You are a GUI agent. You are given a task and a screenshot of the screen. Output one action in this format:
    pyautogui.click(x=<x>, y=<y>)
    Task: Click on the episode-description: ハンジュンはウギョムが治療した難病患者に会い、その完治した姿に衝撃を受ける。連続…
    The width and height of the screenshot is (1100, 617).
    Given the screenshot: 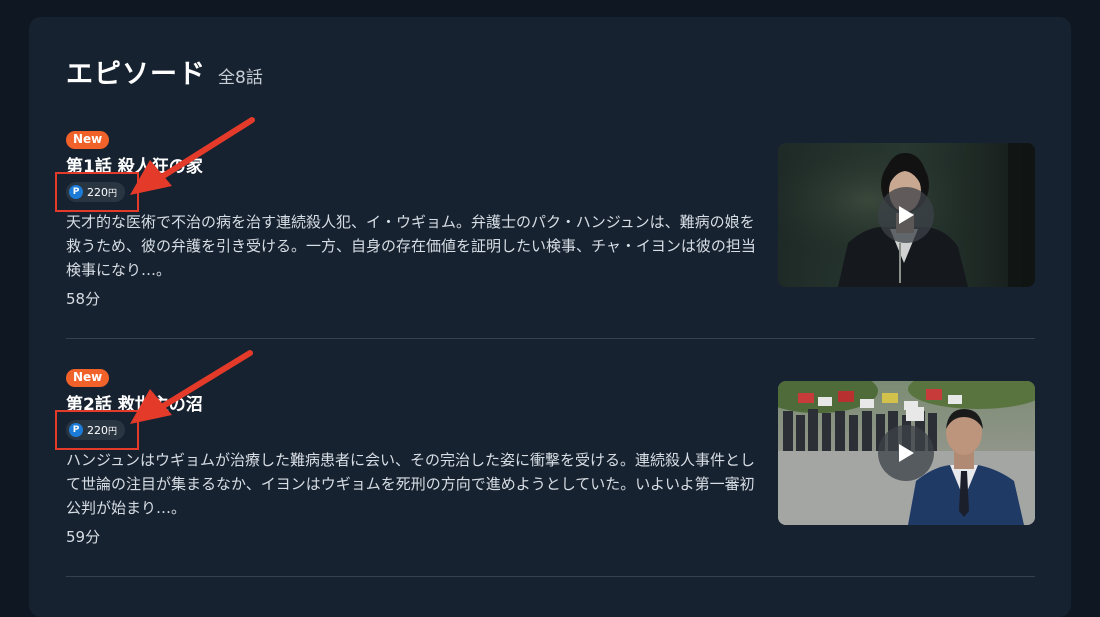 What is the action you would take?
    pyautogui.click(x=410, y=484)
    